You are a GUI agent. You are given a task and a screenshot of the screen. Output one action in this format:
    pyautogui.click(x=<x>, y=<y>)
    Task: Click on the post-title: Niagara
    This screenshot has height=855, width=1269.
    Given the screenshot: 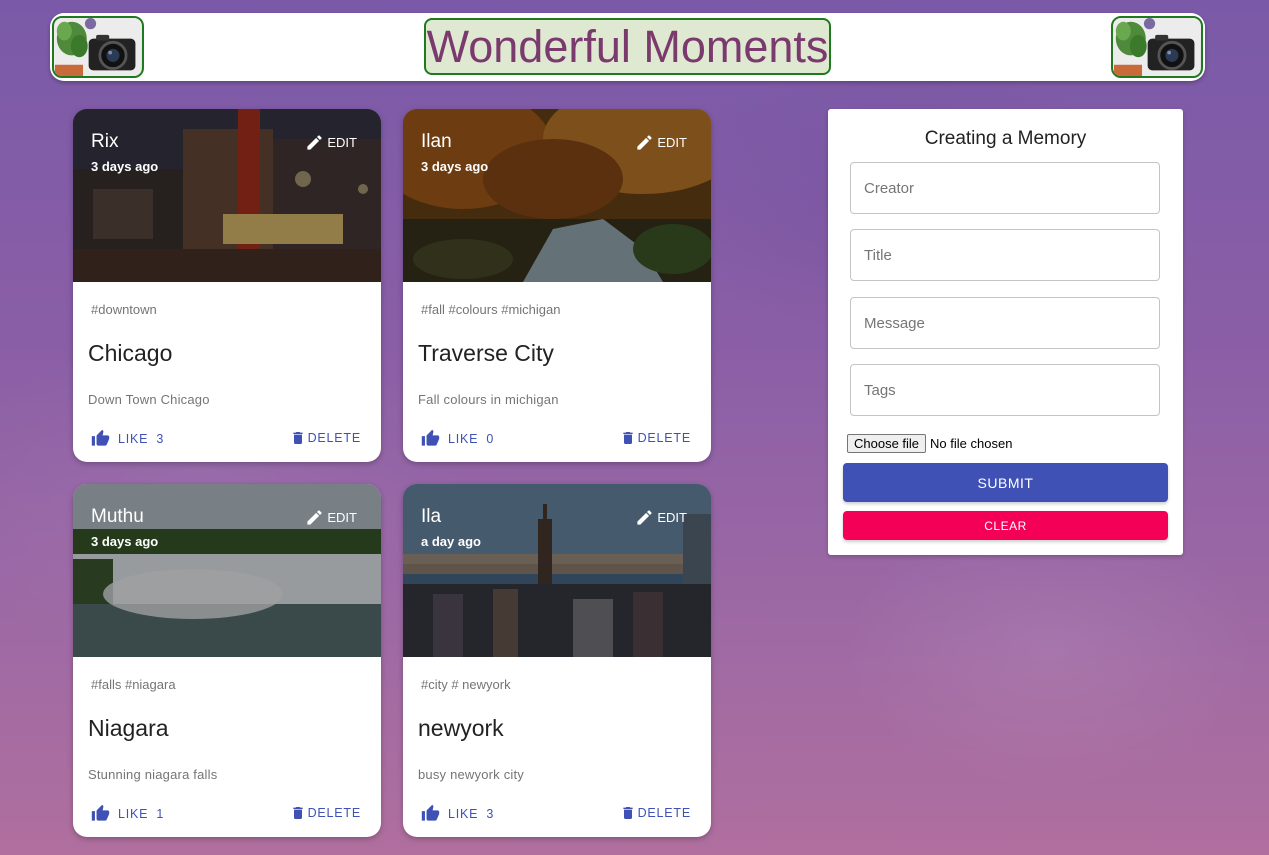 What is the action you would take?
    pyautogui.click(x=128, y=728)
    